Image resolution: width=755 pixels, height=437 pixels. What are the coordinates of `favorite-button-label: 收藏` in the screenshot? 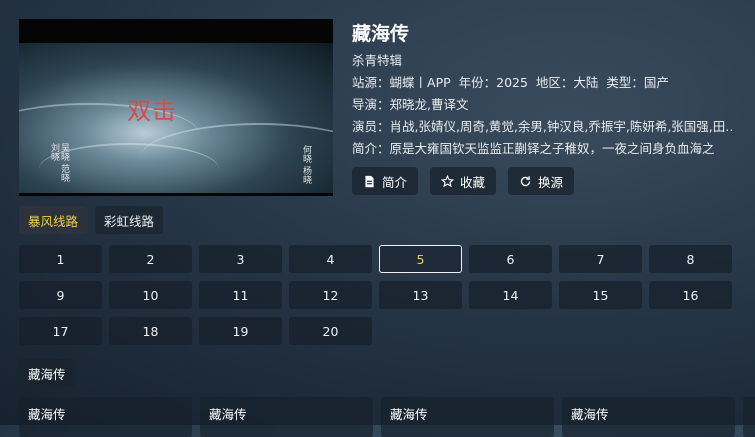 It's located at (473, 182).